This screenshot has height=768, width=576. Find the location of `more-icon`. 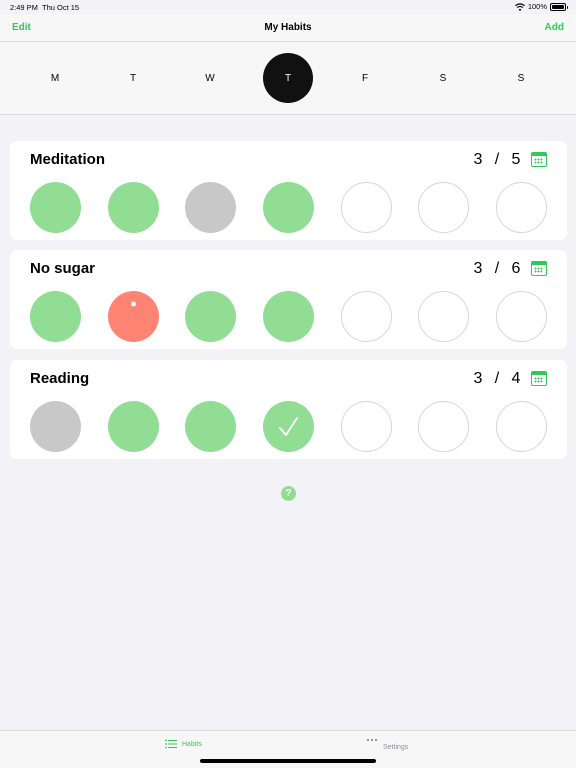

more-icon is located at coordinates (372, 740).